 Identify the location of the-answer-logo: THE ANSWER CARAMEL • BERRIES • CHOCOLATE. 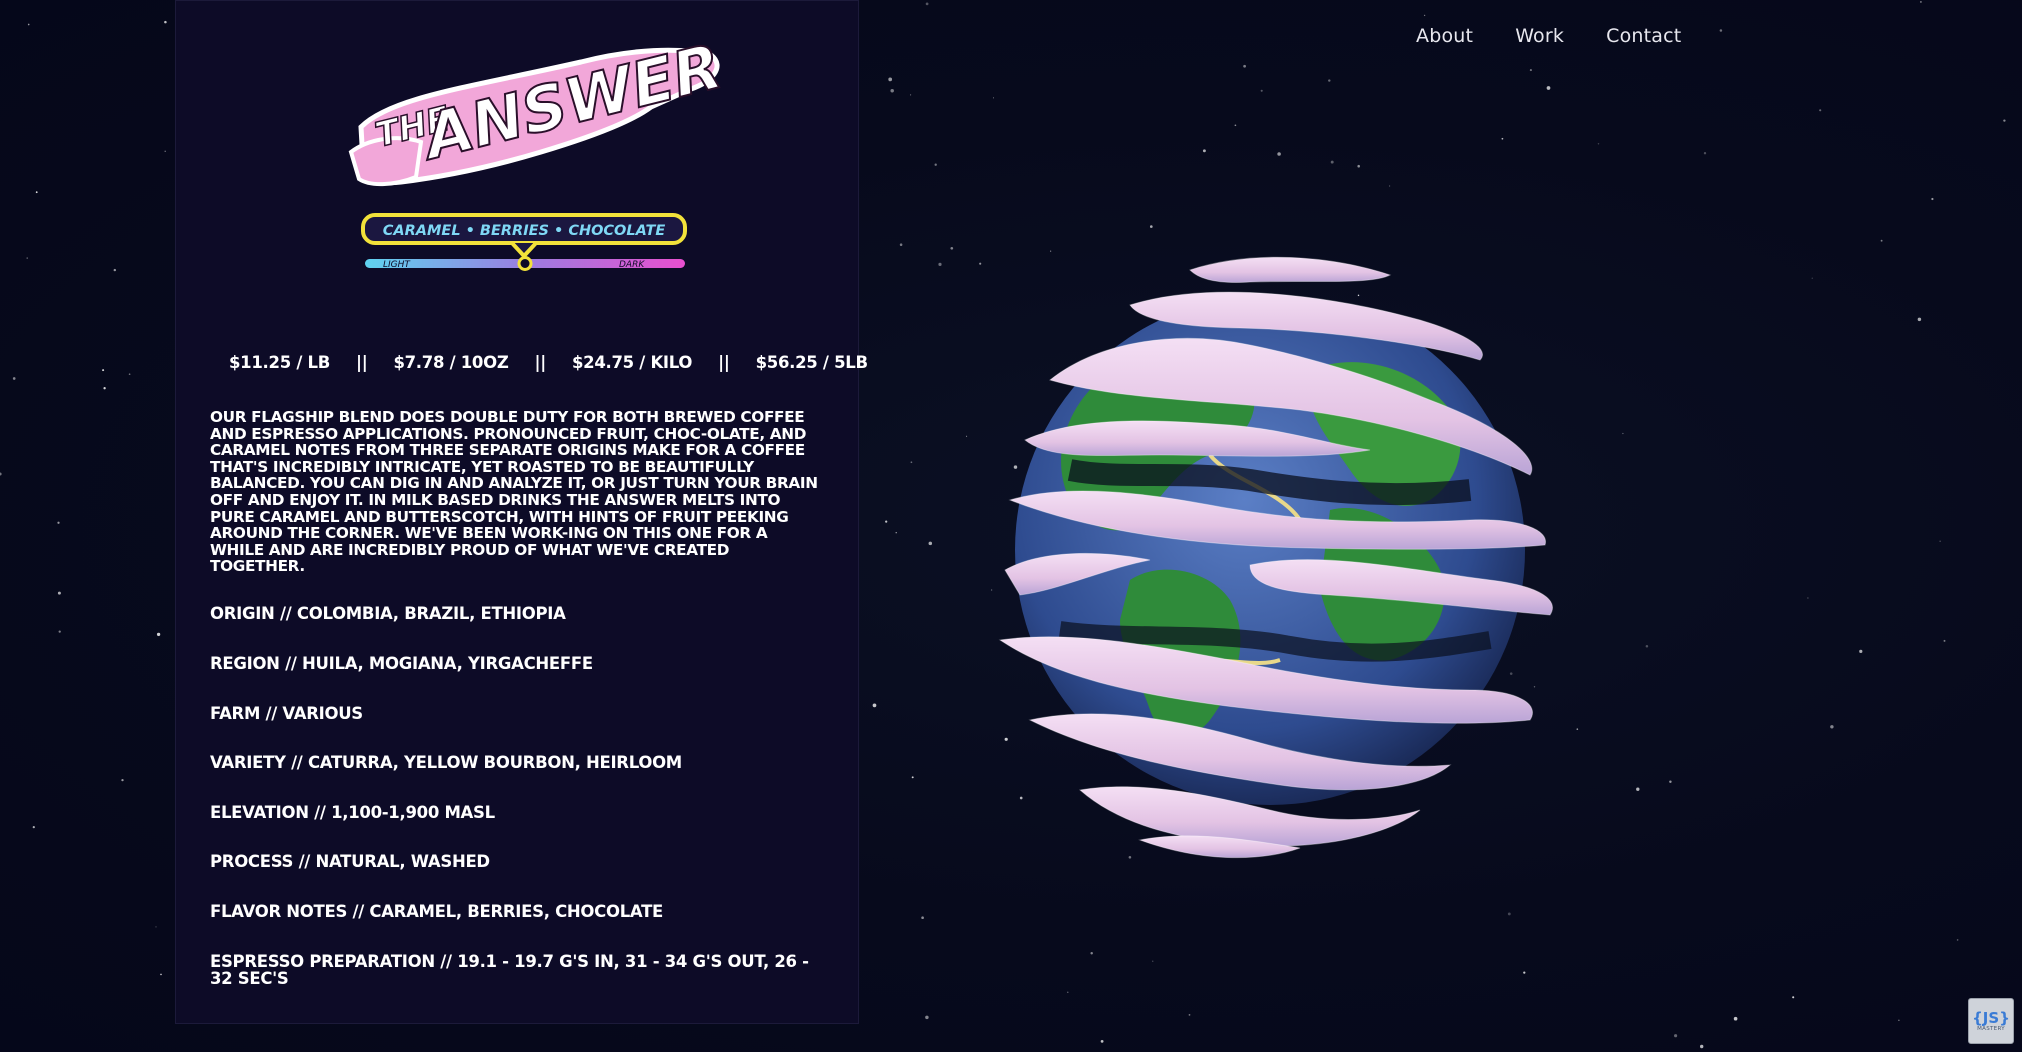
(539, 149).